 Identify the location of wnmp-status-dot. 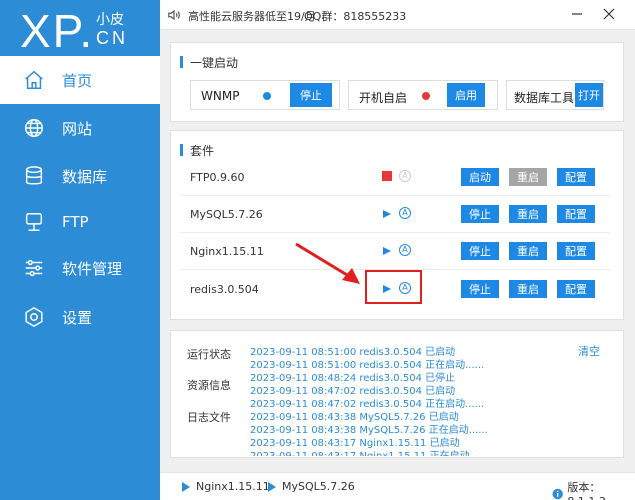
(267, 96).